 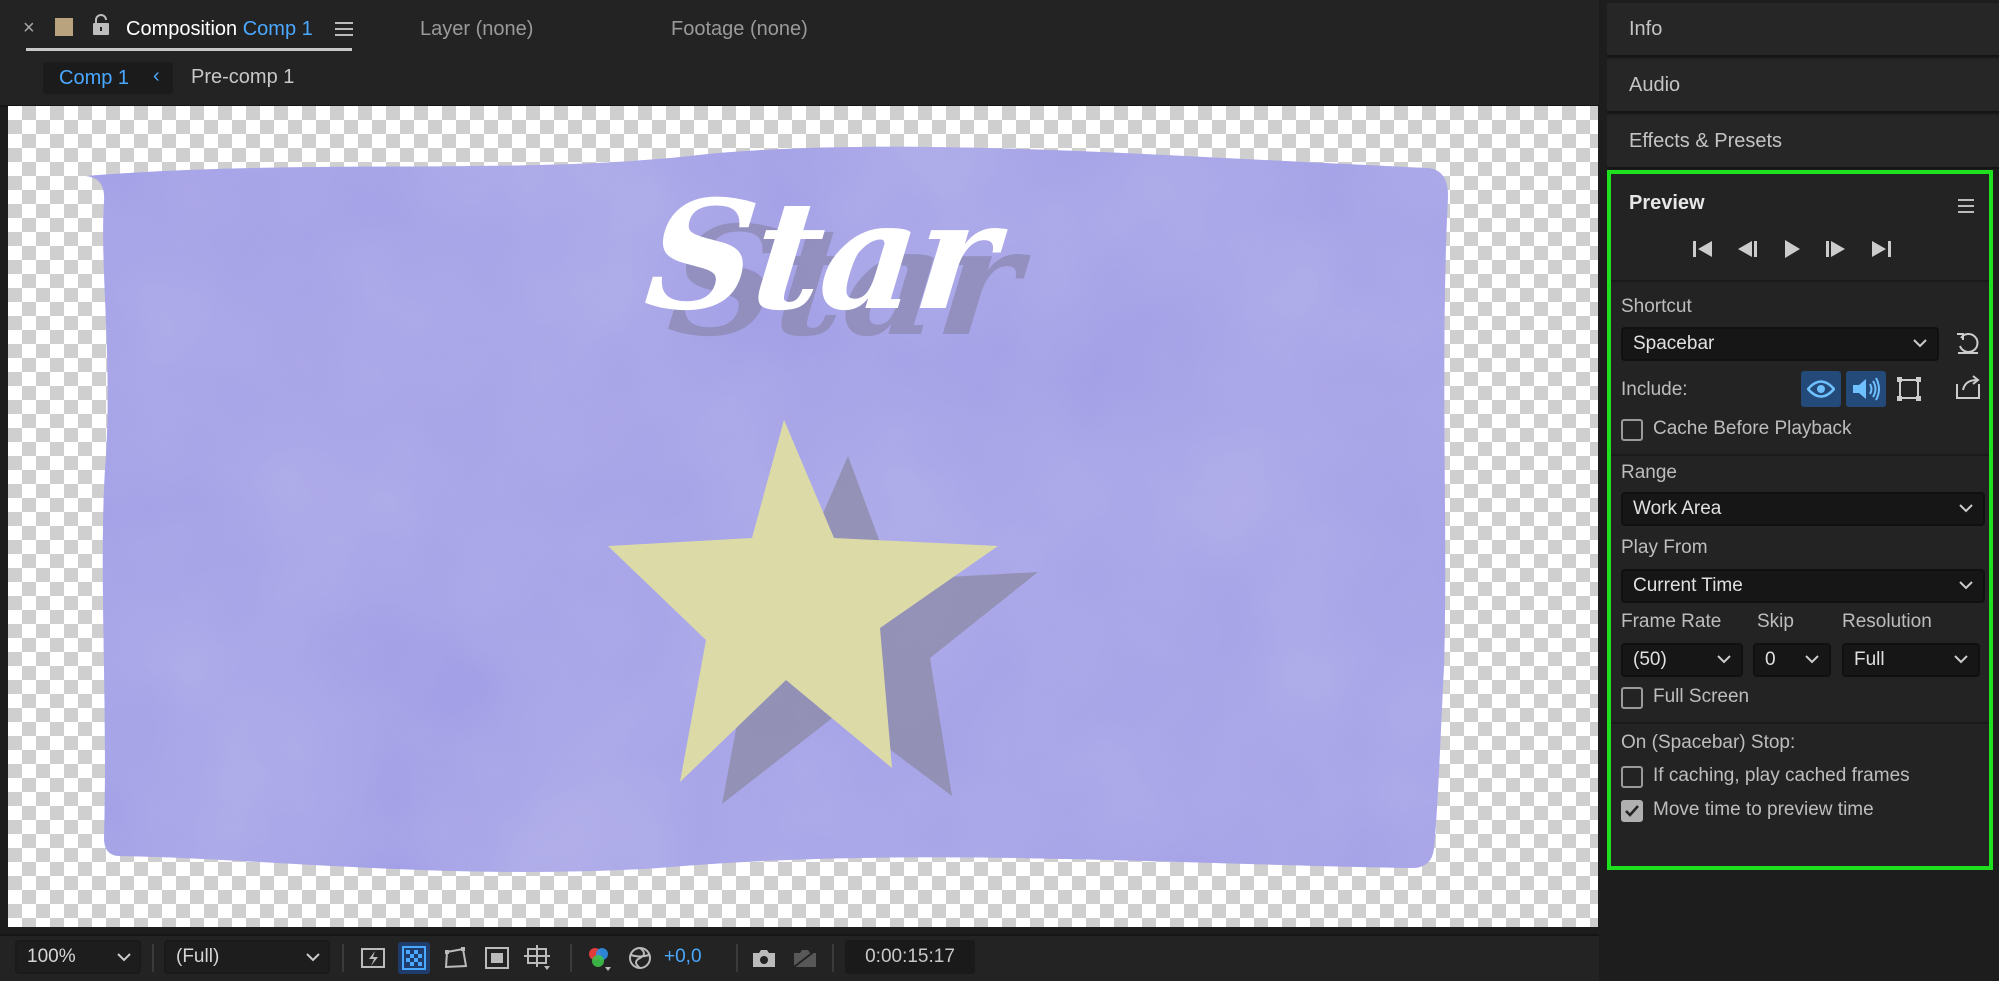 What do you see at coordinates (1792, 660) in the screenshot?
I see `skip-dropdown: 0` at bounding box center [1792, 660].